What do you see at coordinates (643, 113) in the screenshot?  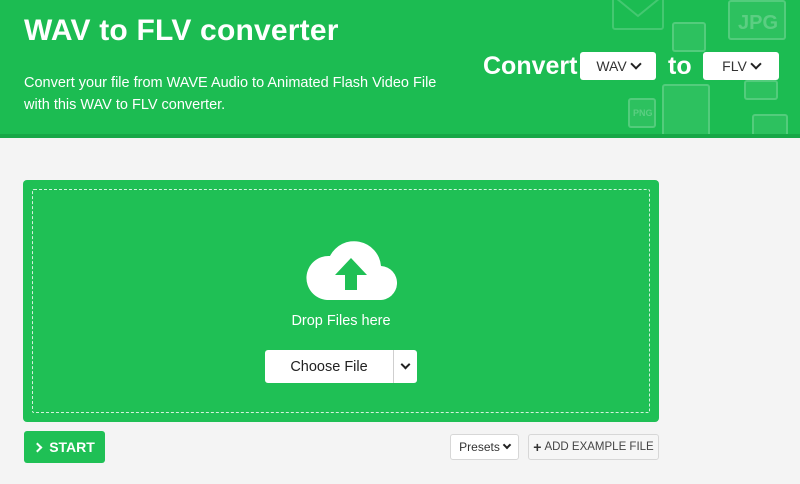 I see `png-file-label: PNG` at bounding box center [643, 113].